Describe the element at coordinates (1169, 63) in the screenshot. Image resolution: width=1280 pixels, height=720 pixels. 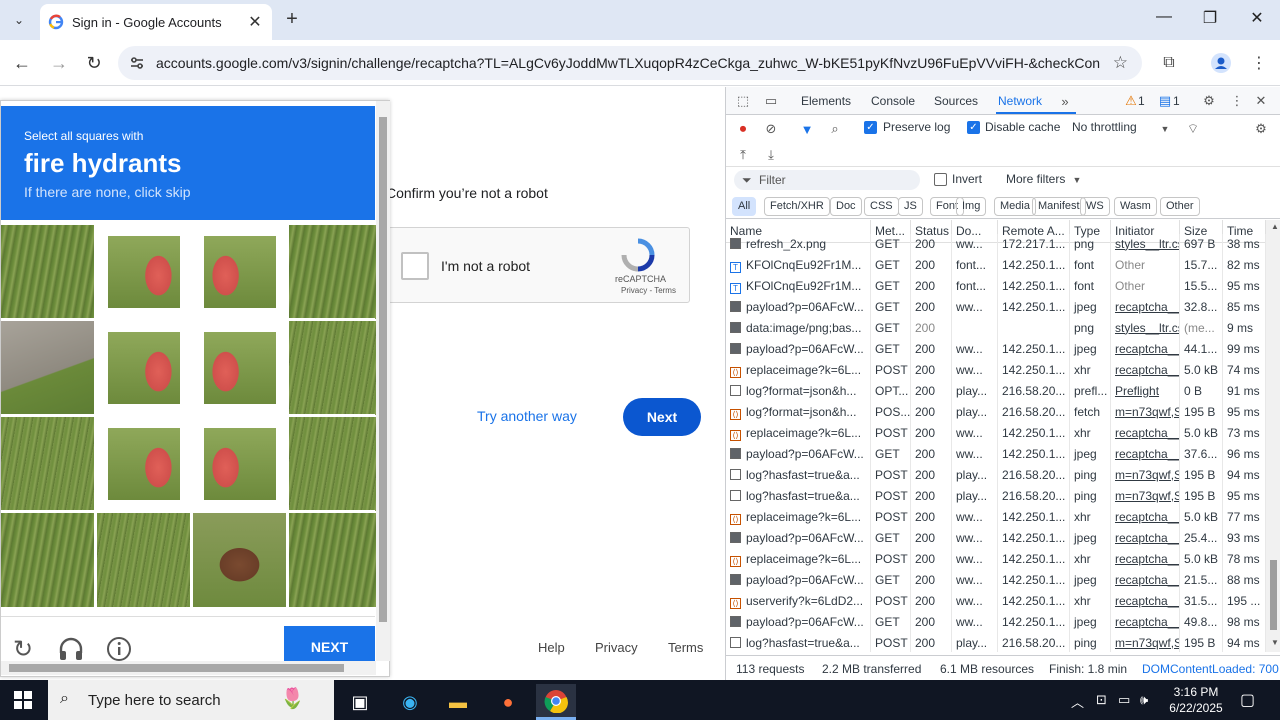
I see `extensions-icon: ⧉` at that location.